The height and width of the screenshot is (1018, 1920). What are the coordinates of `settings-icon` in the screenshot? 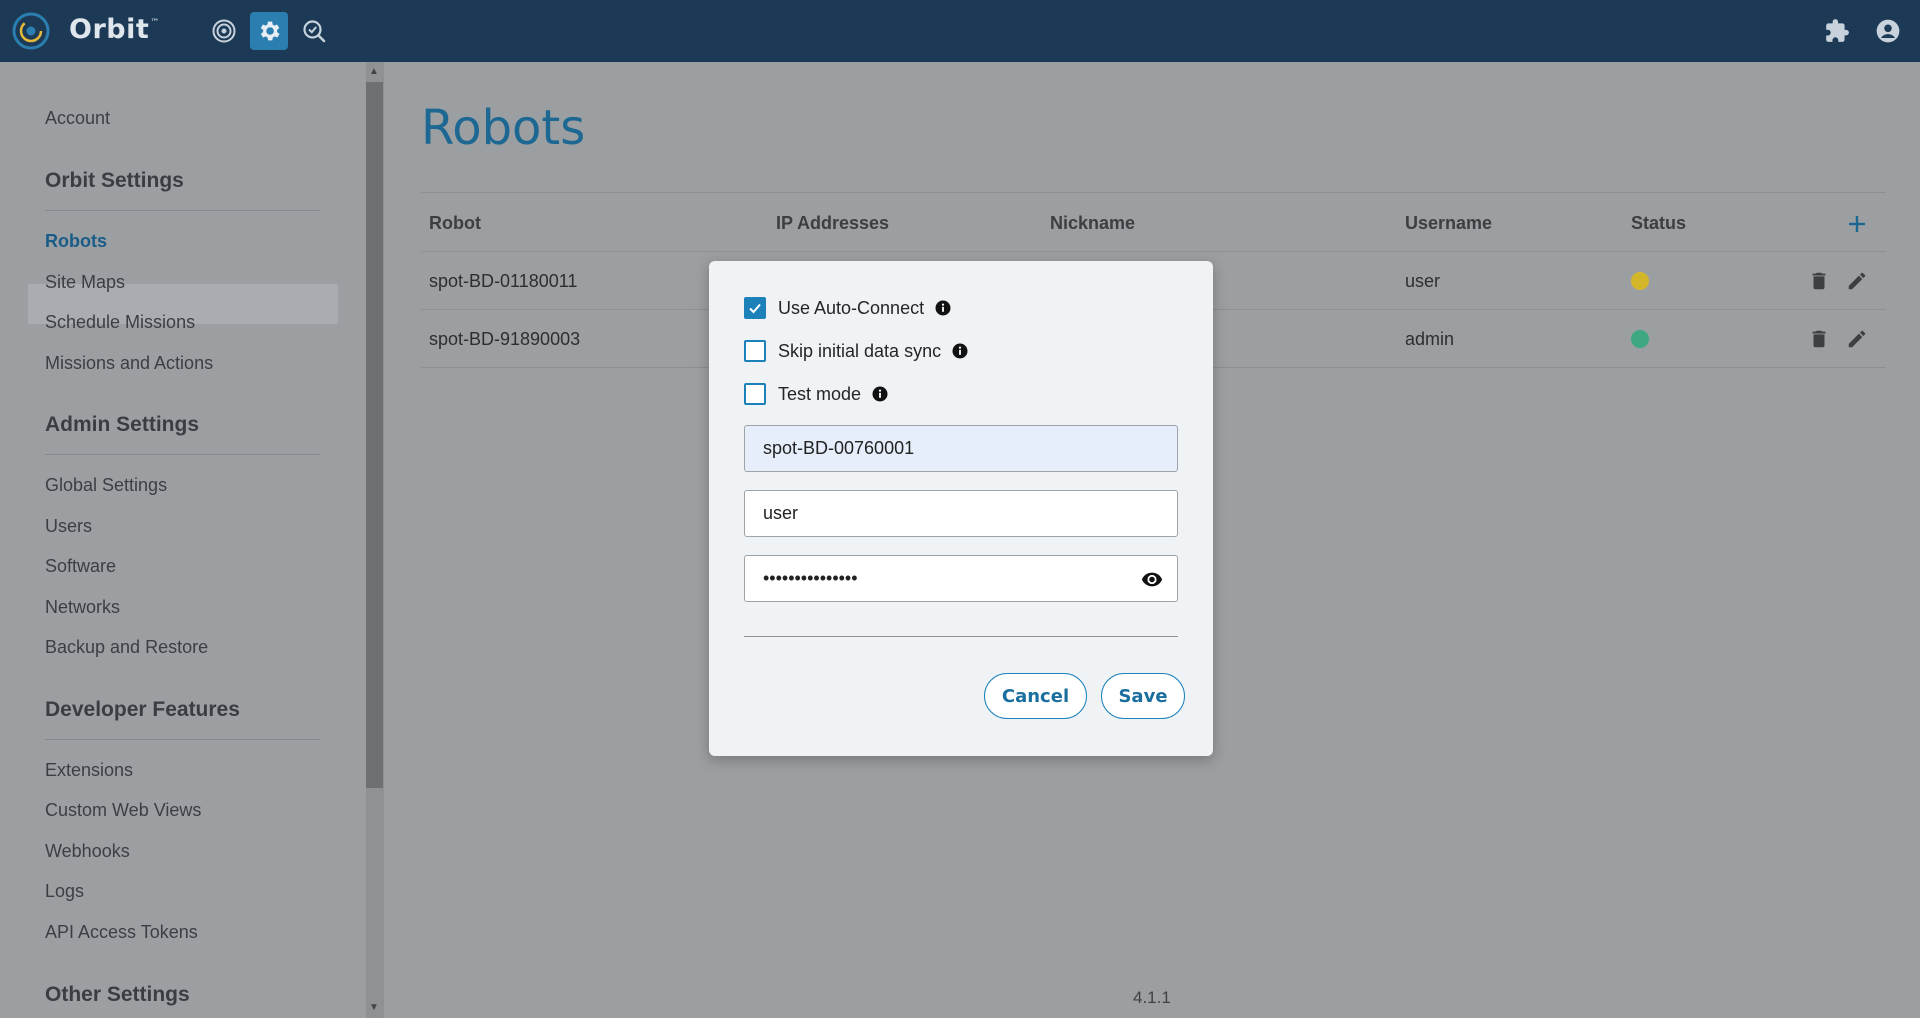 It's located at (269, 31).